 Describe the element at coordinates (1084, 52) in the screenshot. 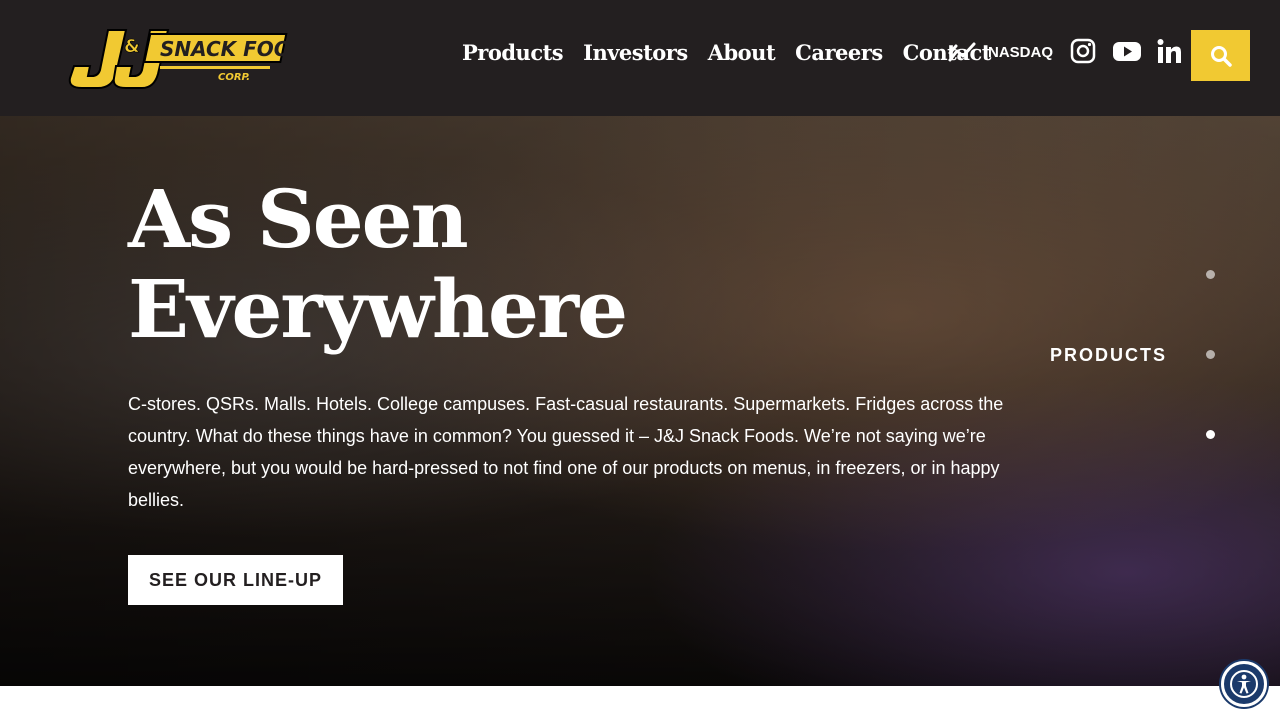

I see `instagram-icon` at that location.